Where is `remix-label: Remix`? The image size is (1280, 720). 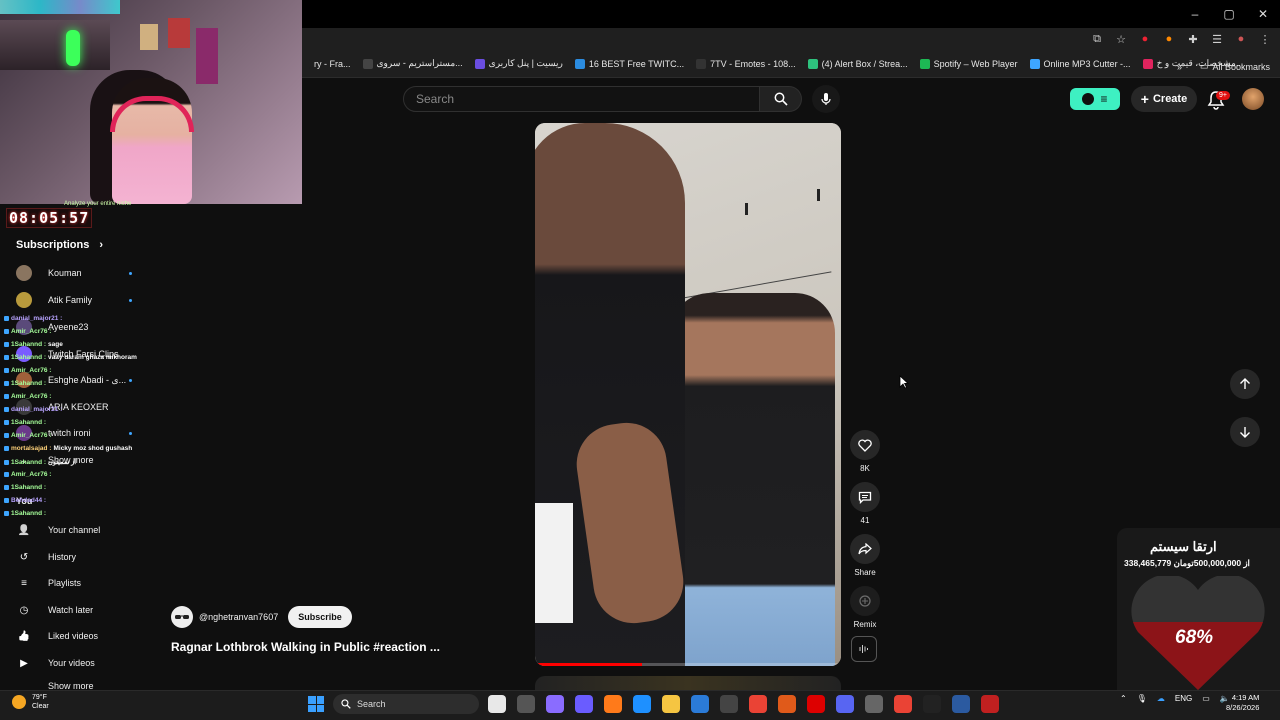
remix-label: Remix is located at coordinates (865, 624).